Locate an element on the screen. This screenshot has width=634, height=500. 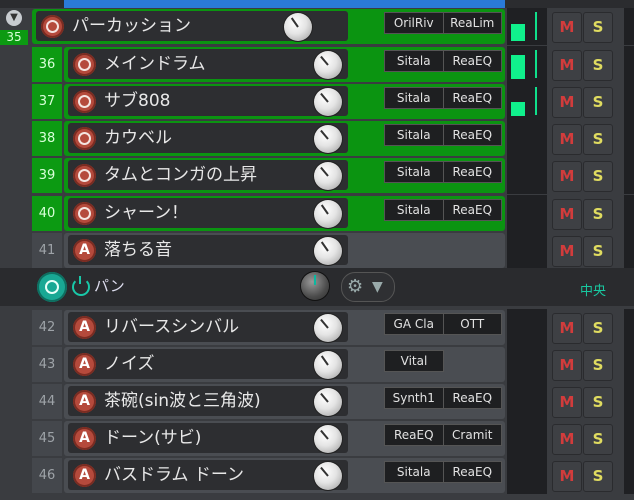
track-row: 43 A ノイズ Vital M S is located at coordinates (317, 364).